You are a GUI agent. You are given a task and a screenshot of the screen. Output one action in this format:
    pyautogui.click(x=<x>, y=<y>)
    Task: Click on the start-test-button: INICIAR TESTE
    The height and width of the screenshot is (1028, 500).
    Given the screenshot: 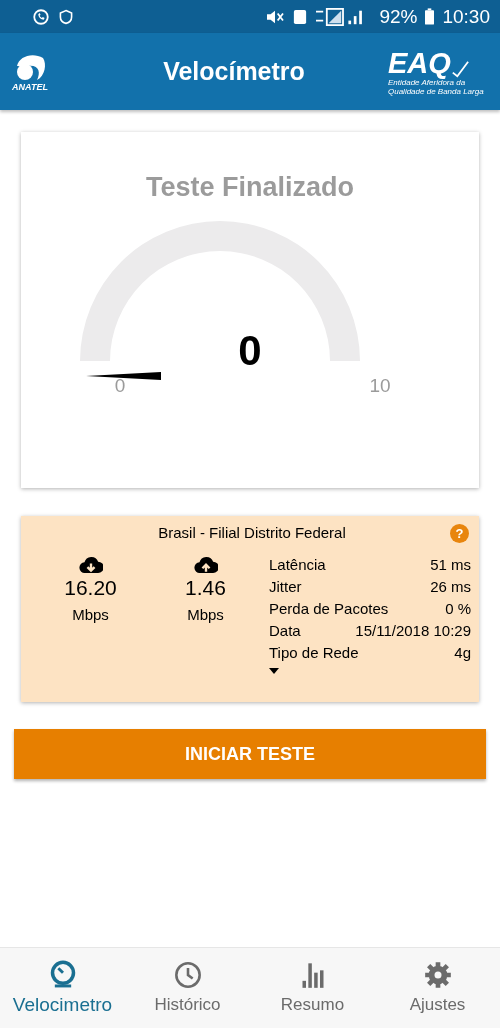 What is the action you would take?
    pyautogui.click(x=250, y=754)
    